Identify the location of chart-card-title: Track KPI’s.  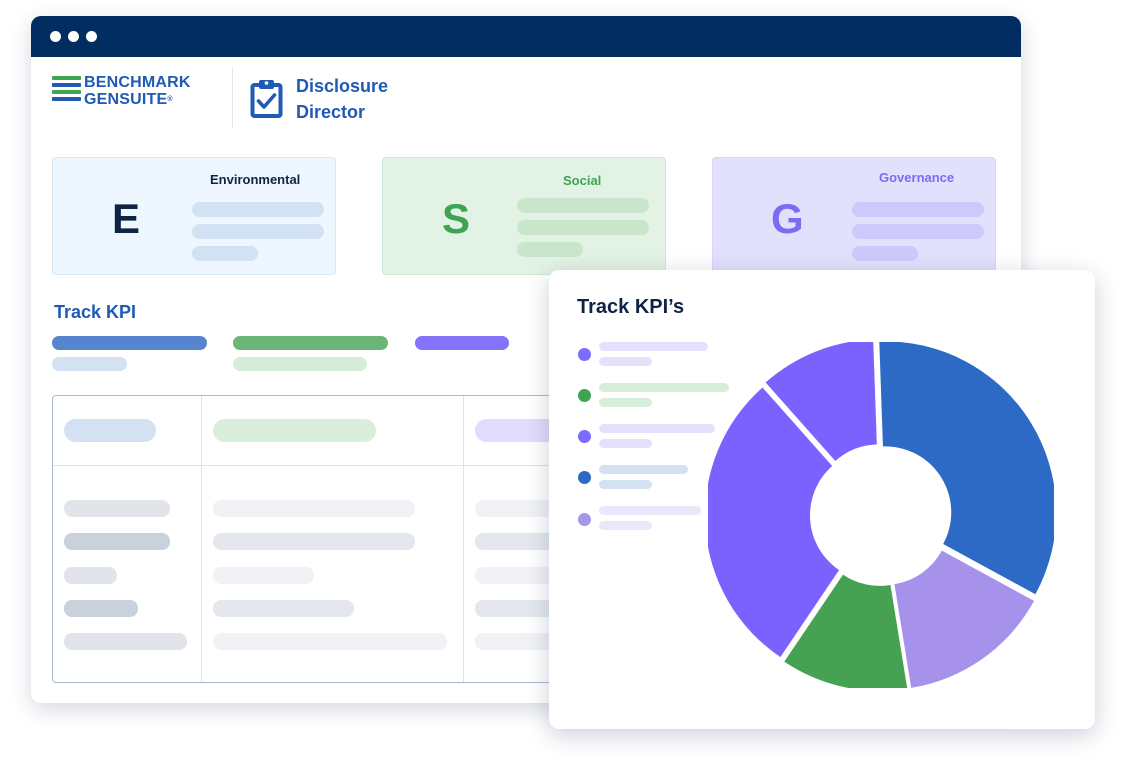
(631, 307).